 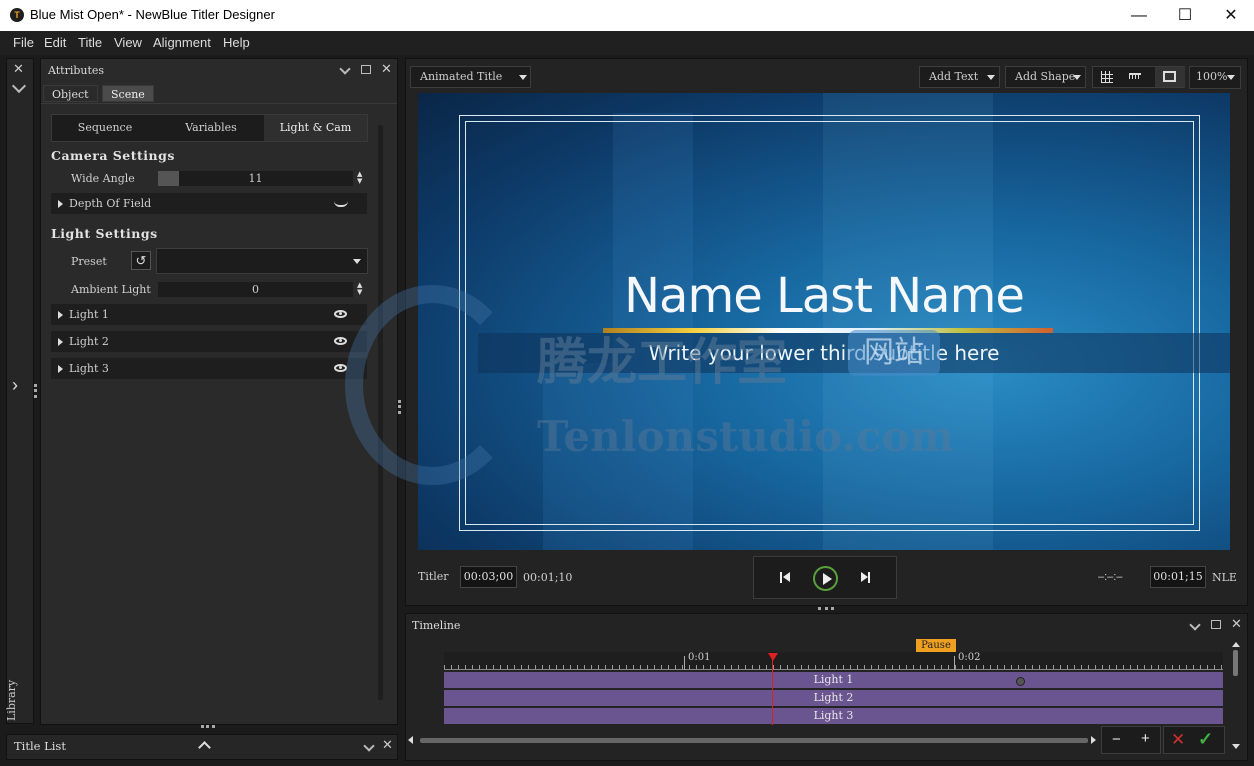 I want to click on playhead-line, so click(x=772, y=689).